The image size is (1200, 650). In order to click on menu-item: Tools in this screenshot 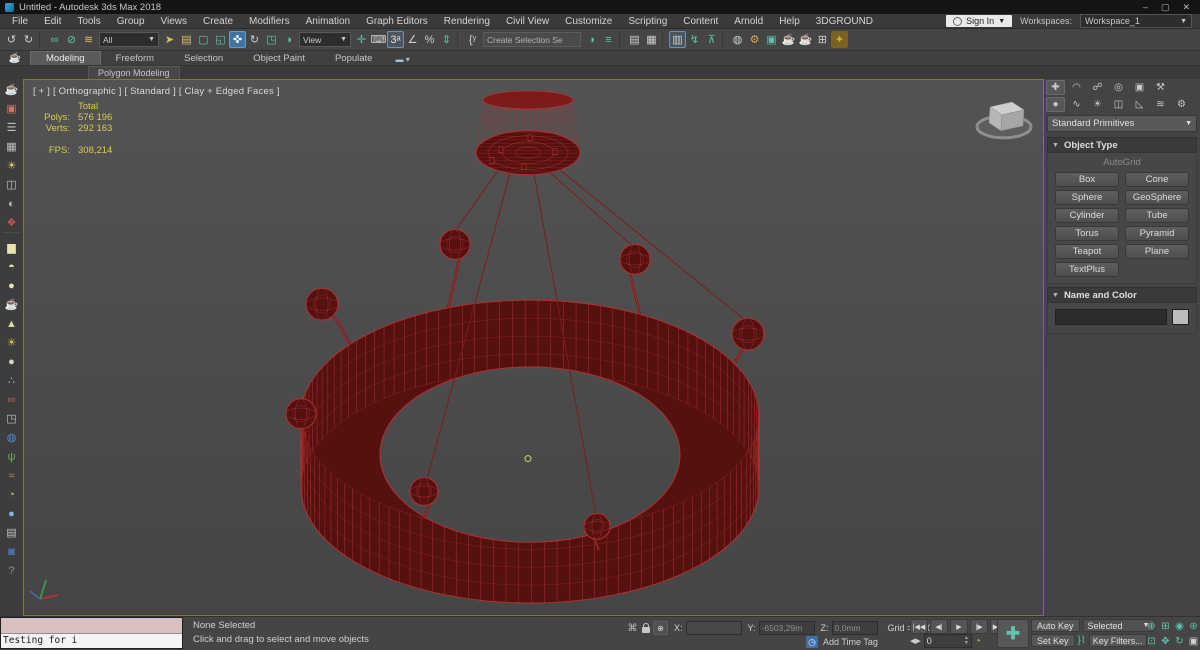, I will do `click(88, 21)`.